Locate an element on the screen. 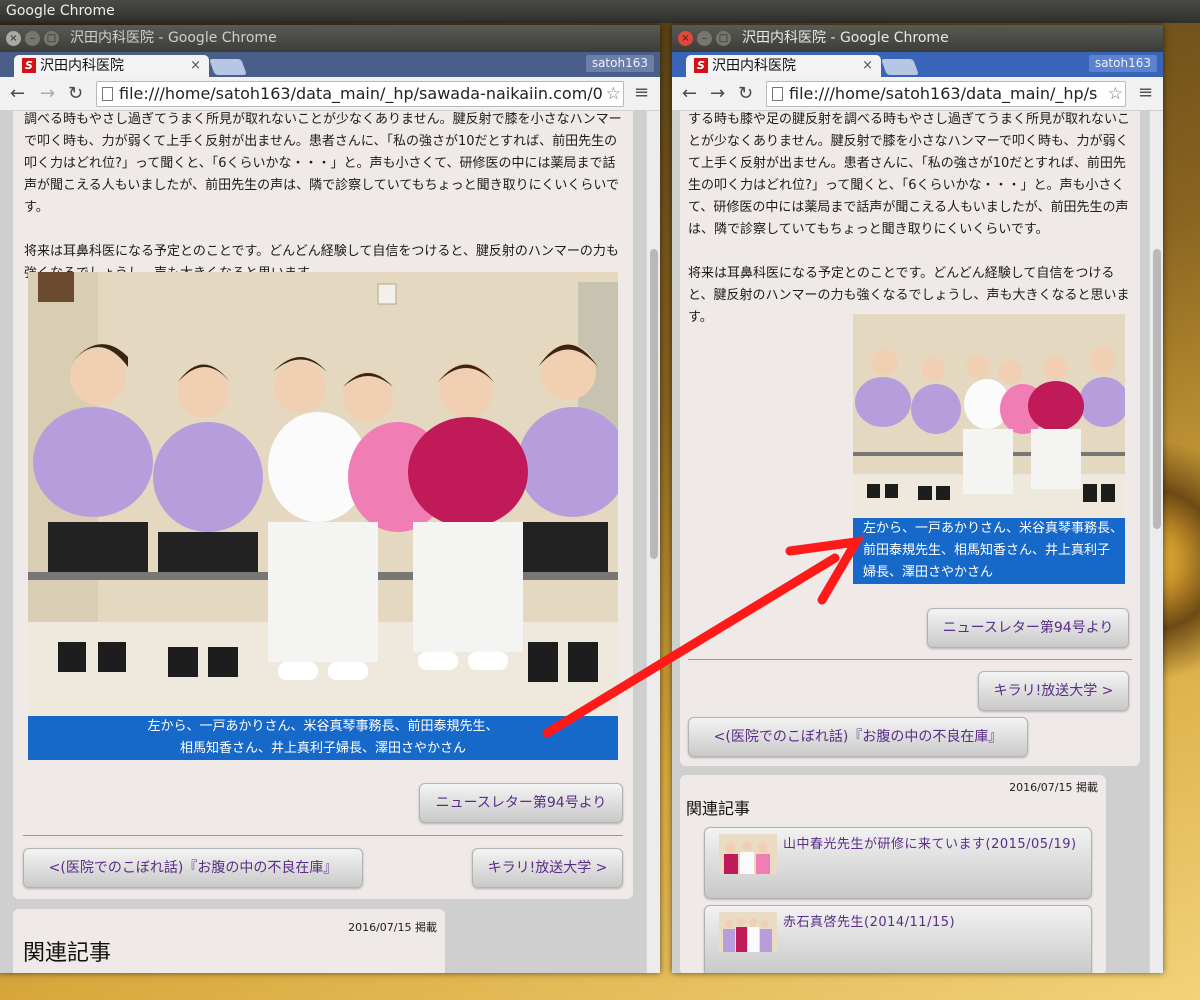 The image size is (1200, 1000). desktop-app-title: Google Chrome is located at coordinates (600, 11).